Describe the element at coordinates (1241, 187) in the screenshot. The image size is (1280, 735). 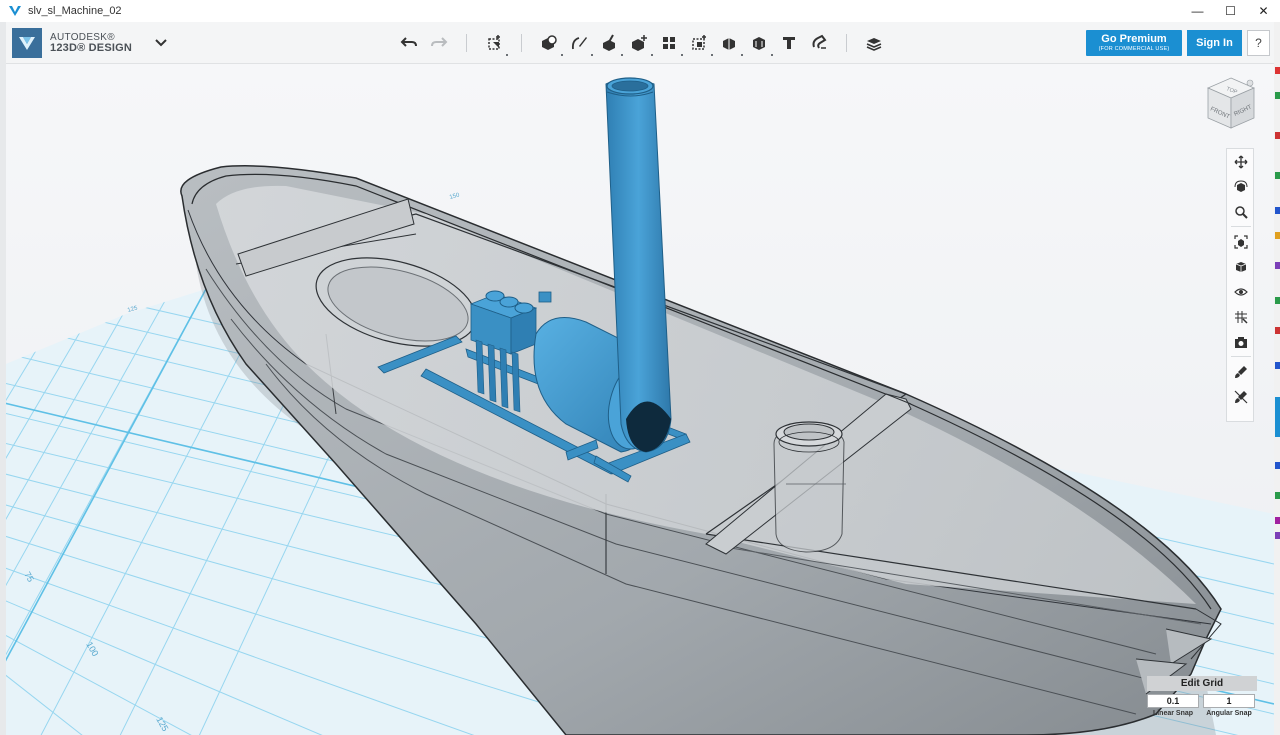
I see `orbit-icon` at that location.